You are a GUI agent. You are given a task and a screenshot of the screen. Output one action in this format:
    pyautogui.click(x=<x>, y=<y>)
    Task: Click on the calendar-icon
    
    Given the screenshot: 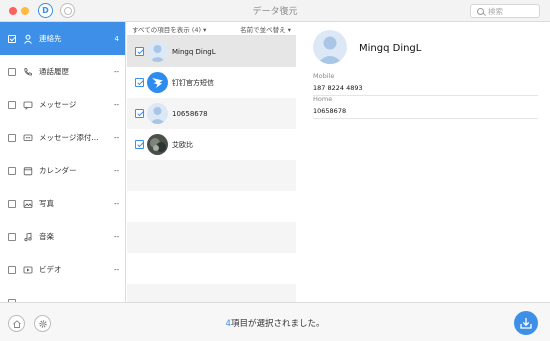 What is the action you would take?
    pyautogui.click(x=28, y=171)
    